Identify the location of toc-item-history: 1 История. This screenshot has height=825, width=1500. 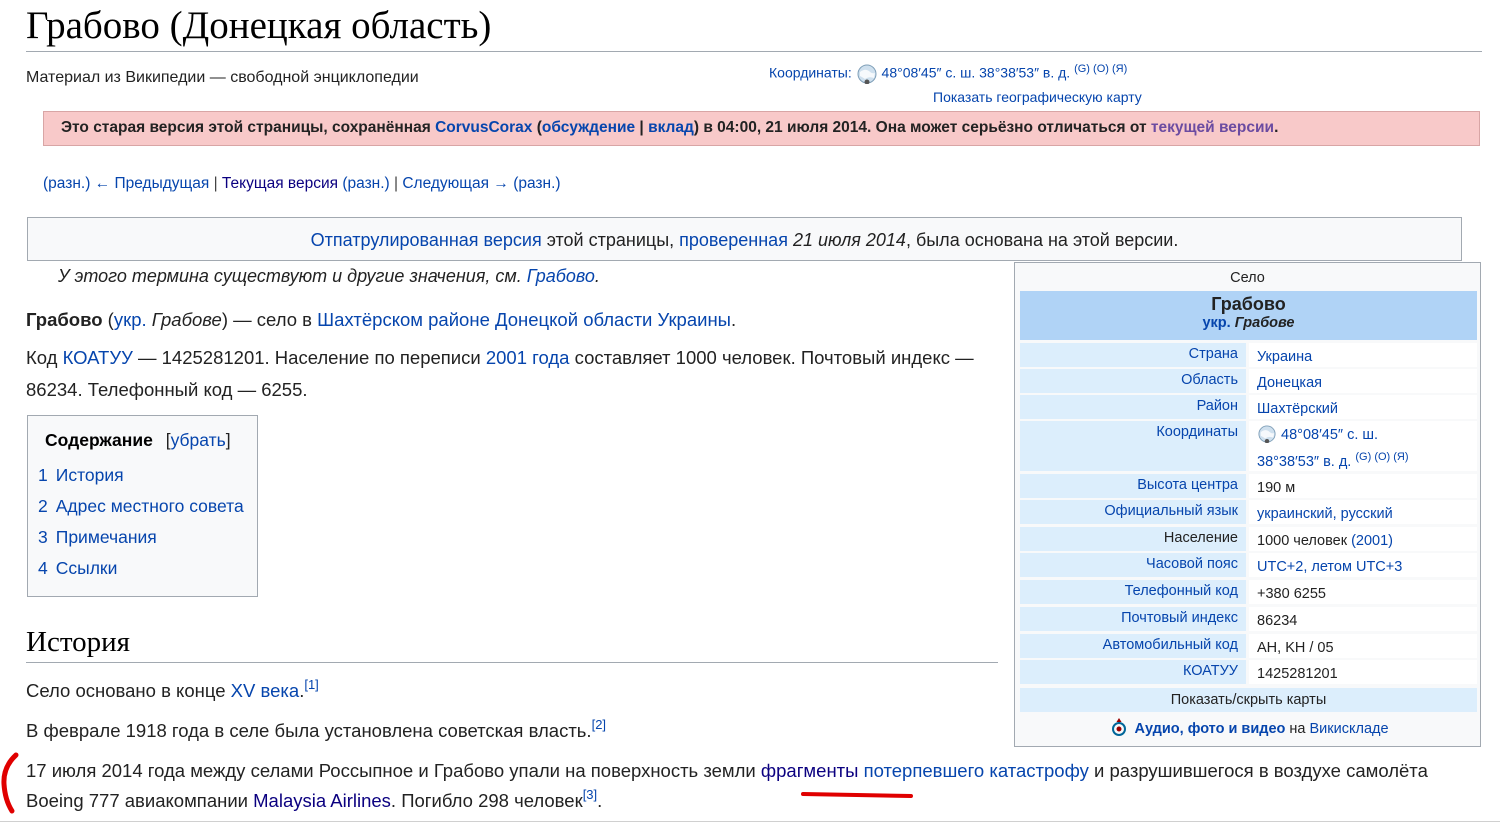
(147, 475).